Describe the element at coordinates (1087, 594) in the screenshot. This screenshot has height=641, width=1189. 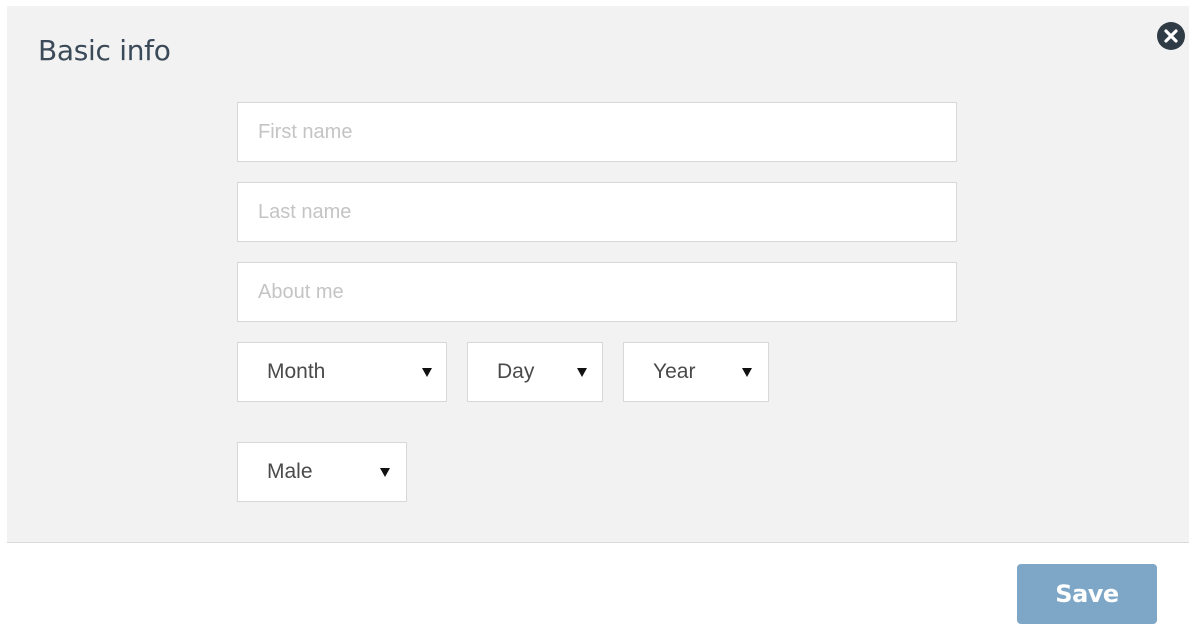
I see `save-button: Save` at that location.